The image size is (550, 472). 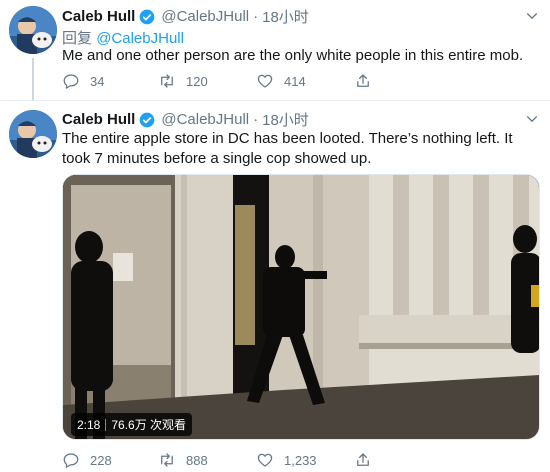 I want to click on reply-mention: @CalebJHull, so click(x=140, y=38).